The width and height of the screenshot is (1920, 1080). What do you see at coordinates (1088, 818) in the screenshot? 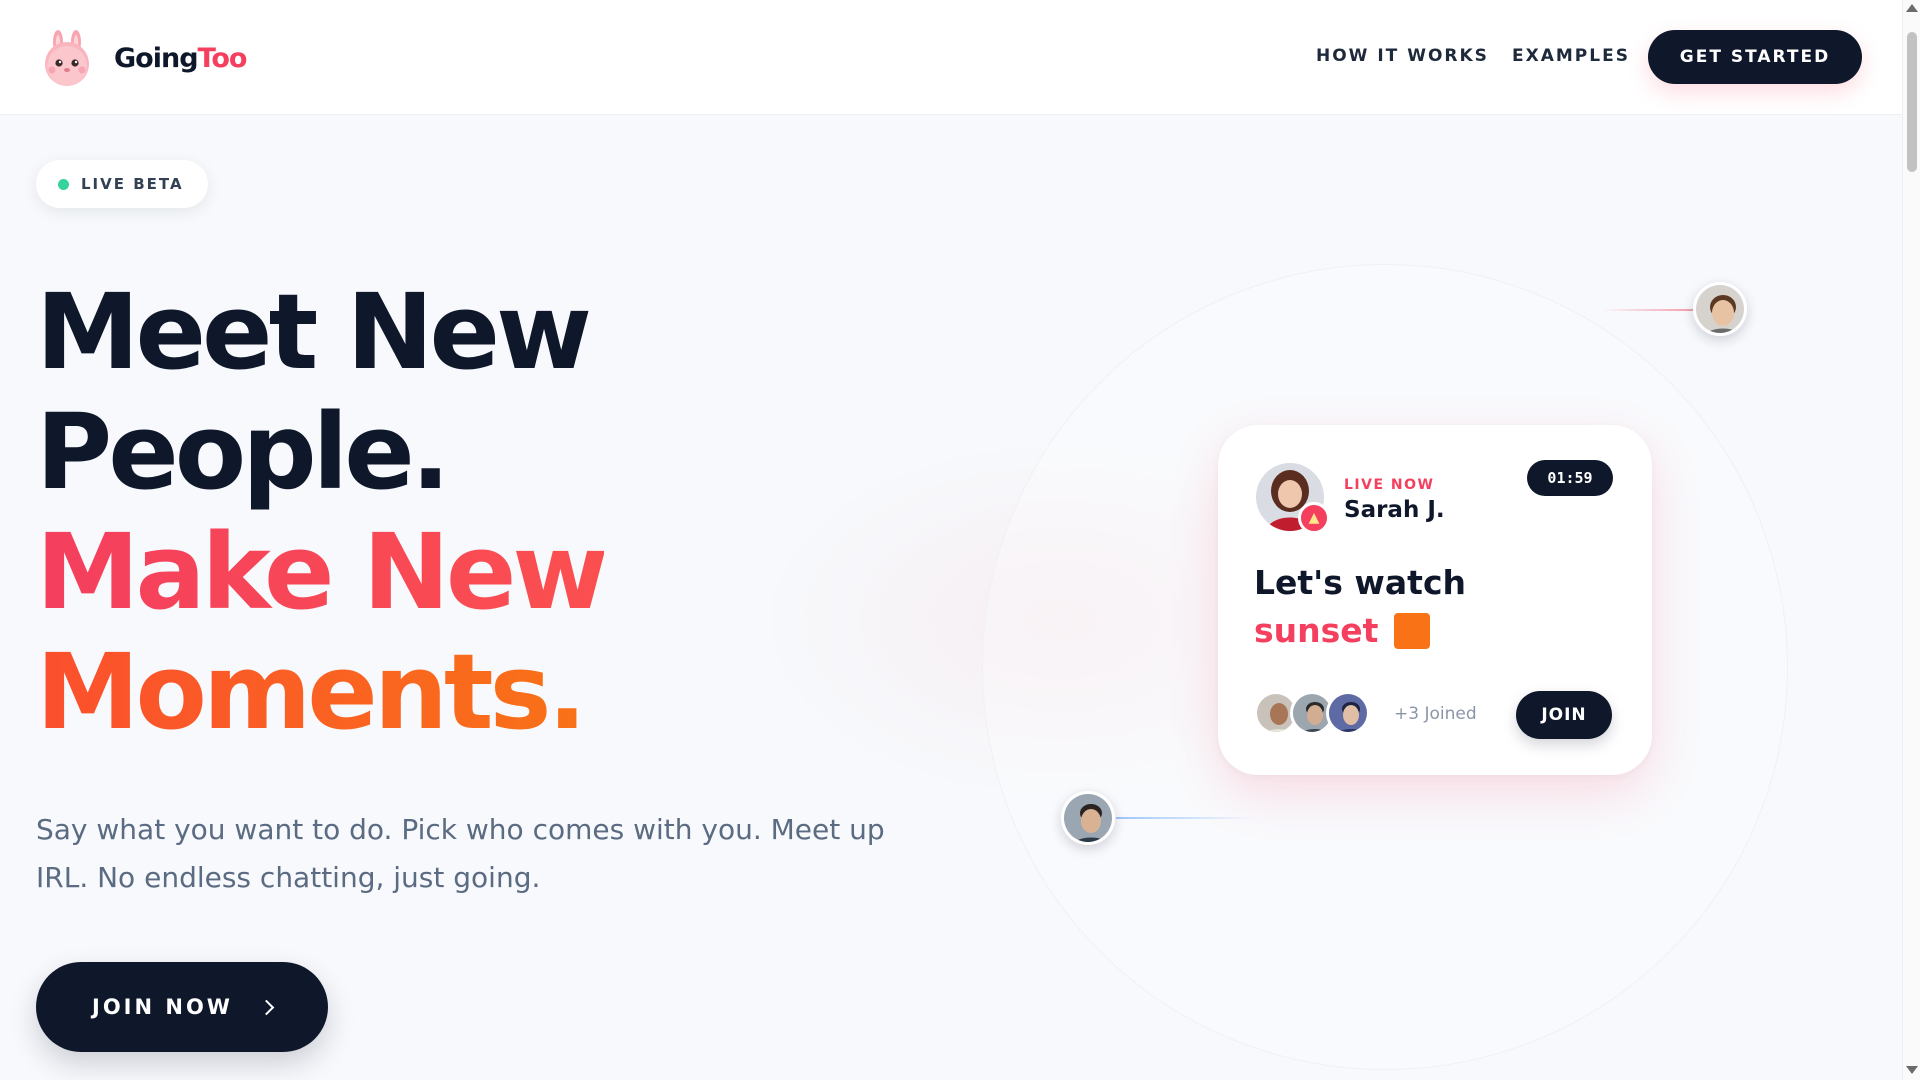
I see `floating-avatar-bottom` at bounding box center [1088, 818].